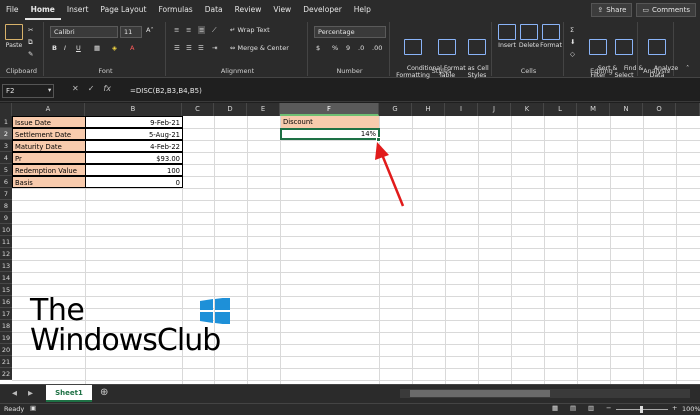 This screenshot has height=415, width=700. What do you see at coordinates (6, 362) in the screenshot?
I see `row-header-21: 21` at bounding box center [6, 362].